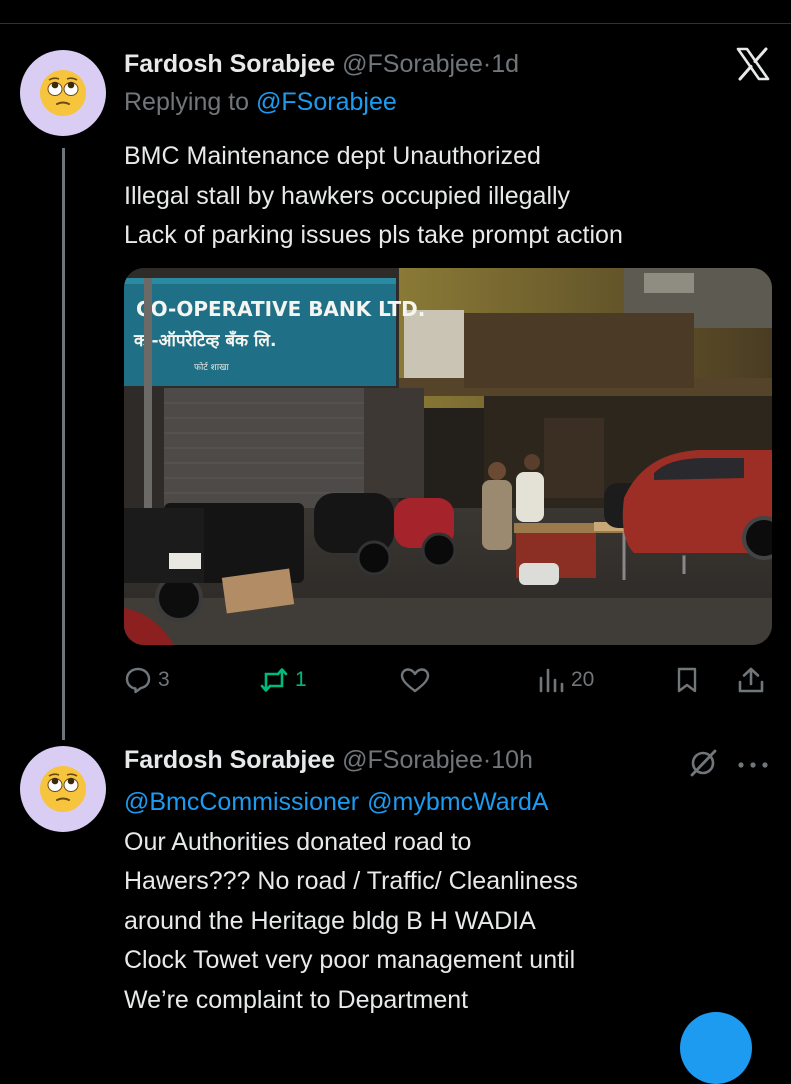 Image resolution: width=791 pixels, height=1084 pixels. Describe the element at coordinates (298, 841) in the screenshot. I see `tweet-text-line: Our Authorities donated road to` at that location.